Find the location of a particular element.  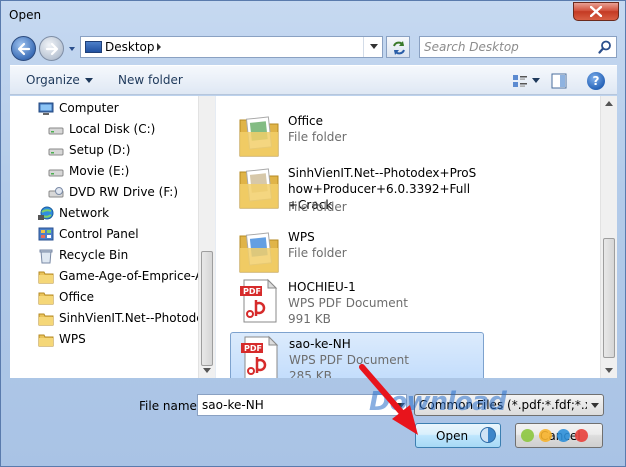

back-arrow-icon is located at coordinates (24, 49).